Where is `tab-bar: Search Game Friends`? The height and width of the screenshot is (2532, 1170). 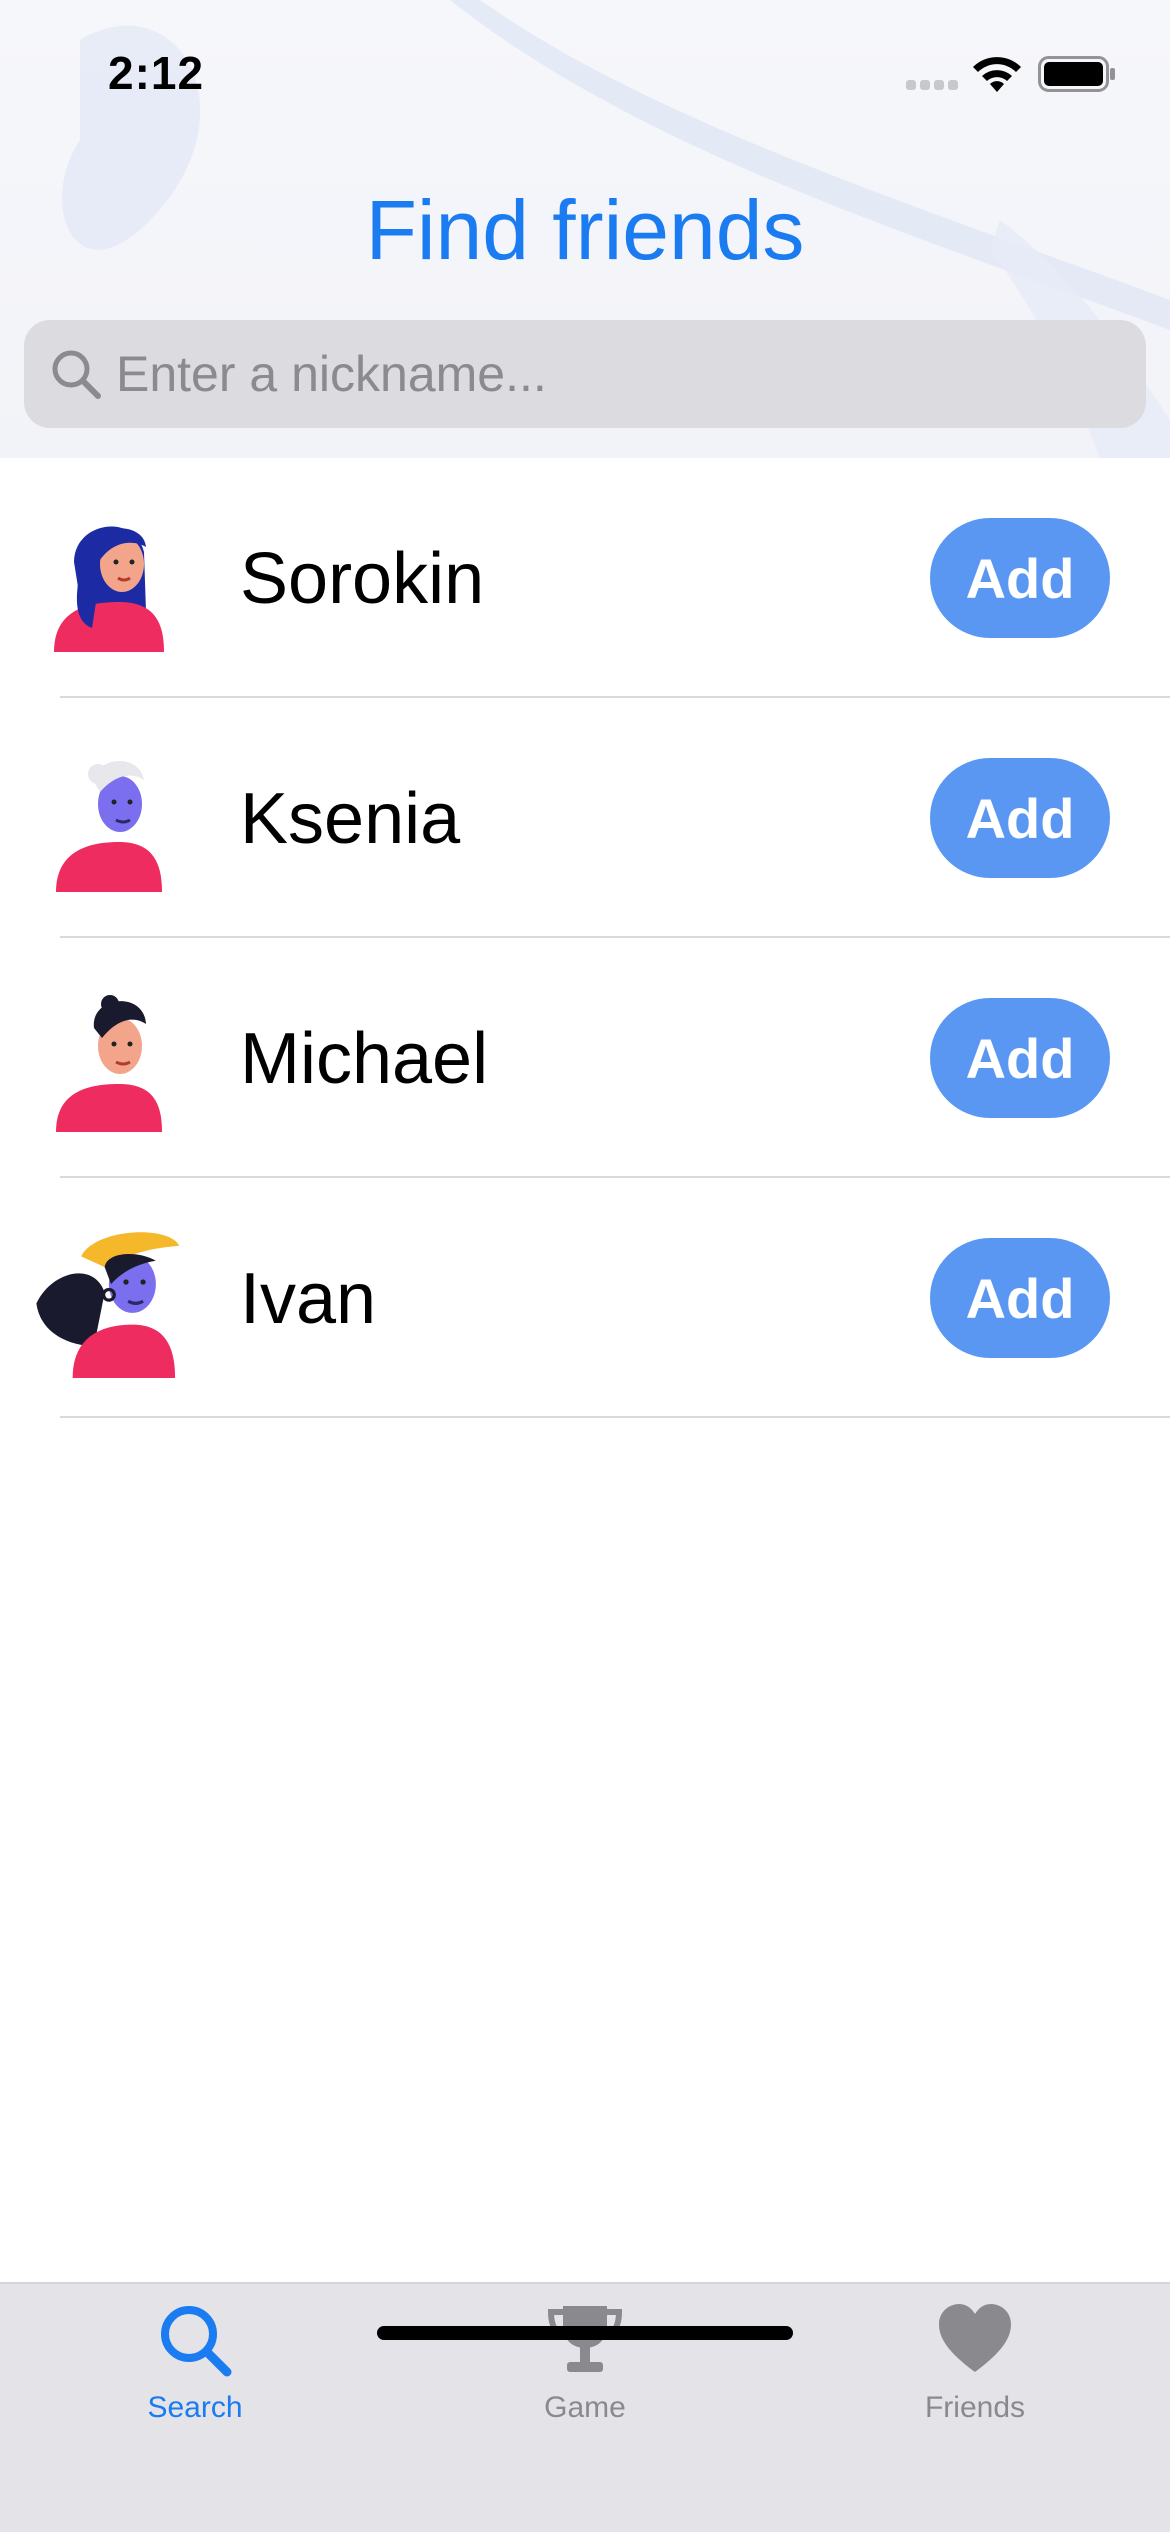
tab-bar: Search Game Friends is located at coordinates (585, 2407).